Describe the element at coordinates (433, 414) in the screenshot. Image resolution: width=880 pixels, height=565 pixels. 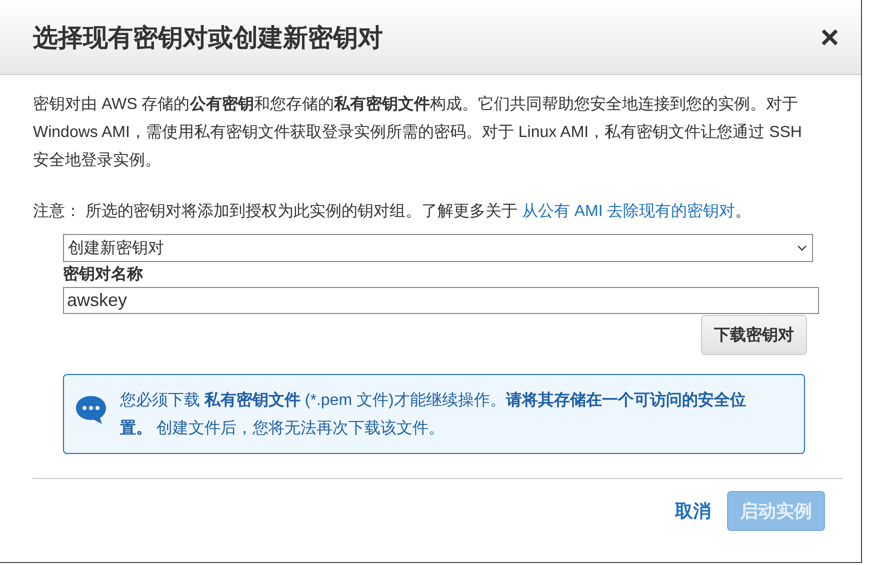
I see `info-text: 您必须下载 私有密钥文件 (*.pem 文件)才能继续操作。请将其存储在一个可访问的安全位置。 创建文件后，您将无法再次下载该文件。` at that location.